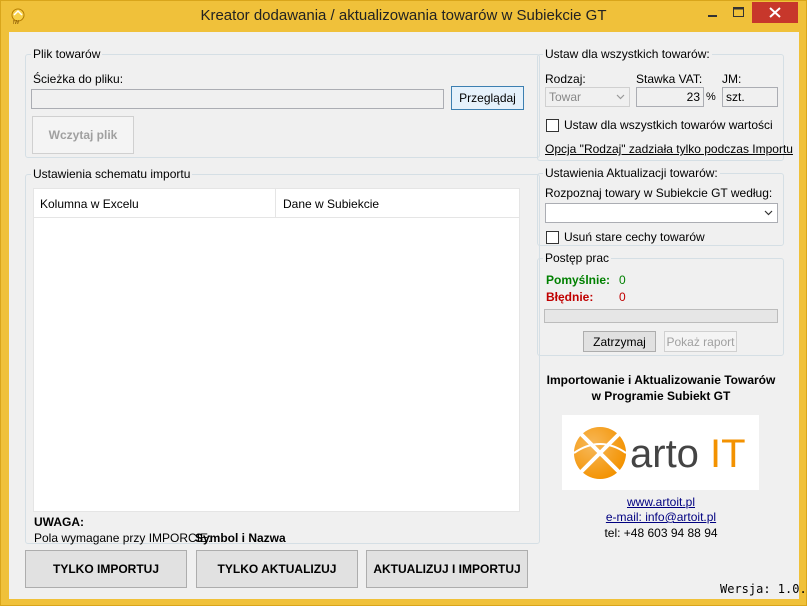 The width and height of the screenshot is (807, 606). Describe the element at coordinates (487, 98) in the screenshot. I see `browse-button: Przeglądaj` at that location.